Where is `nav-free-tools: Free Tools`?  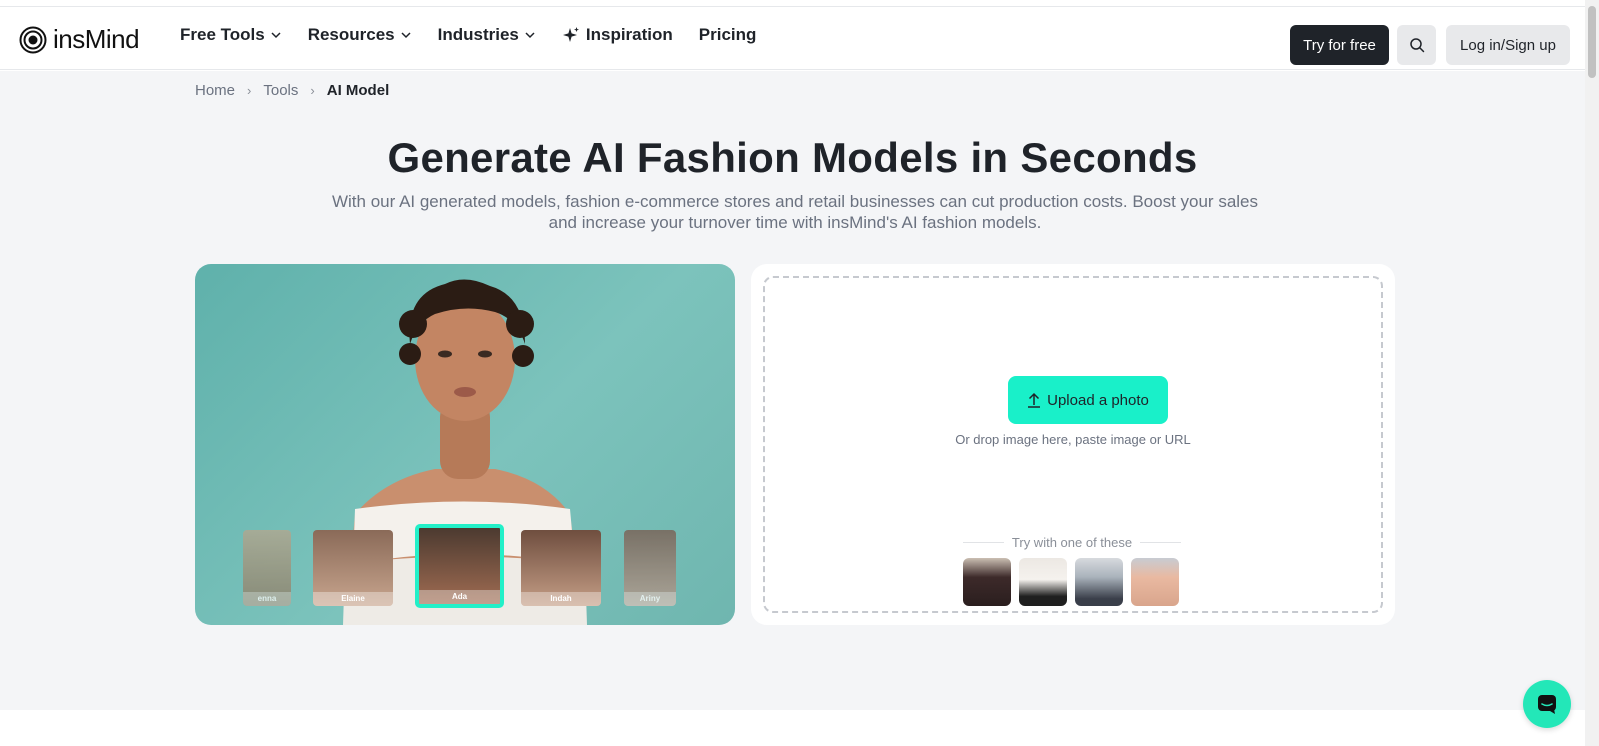
nav-free-tools: Free Tools is located at coordinates (231, 35).